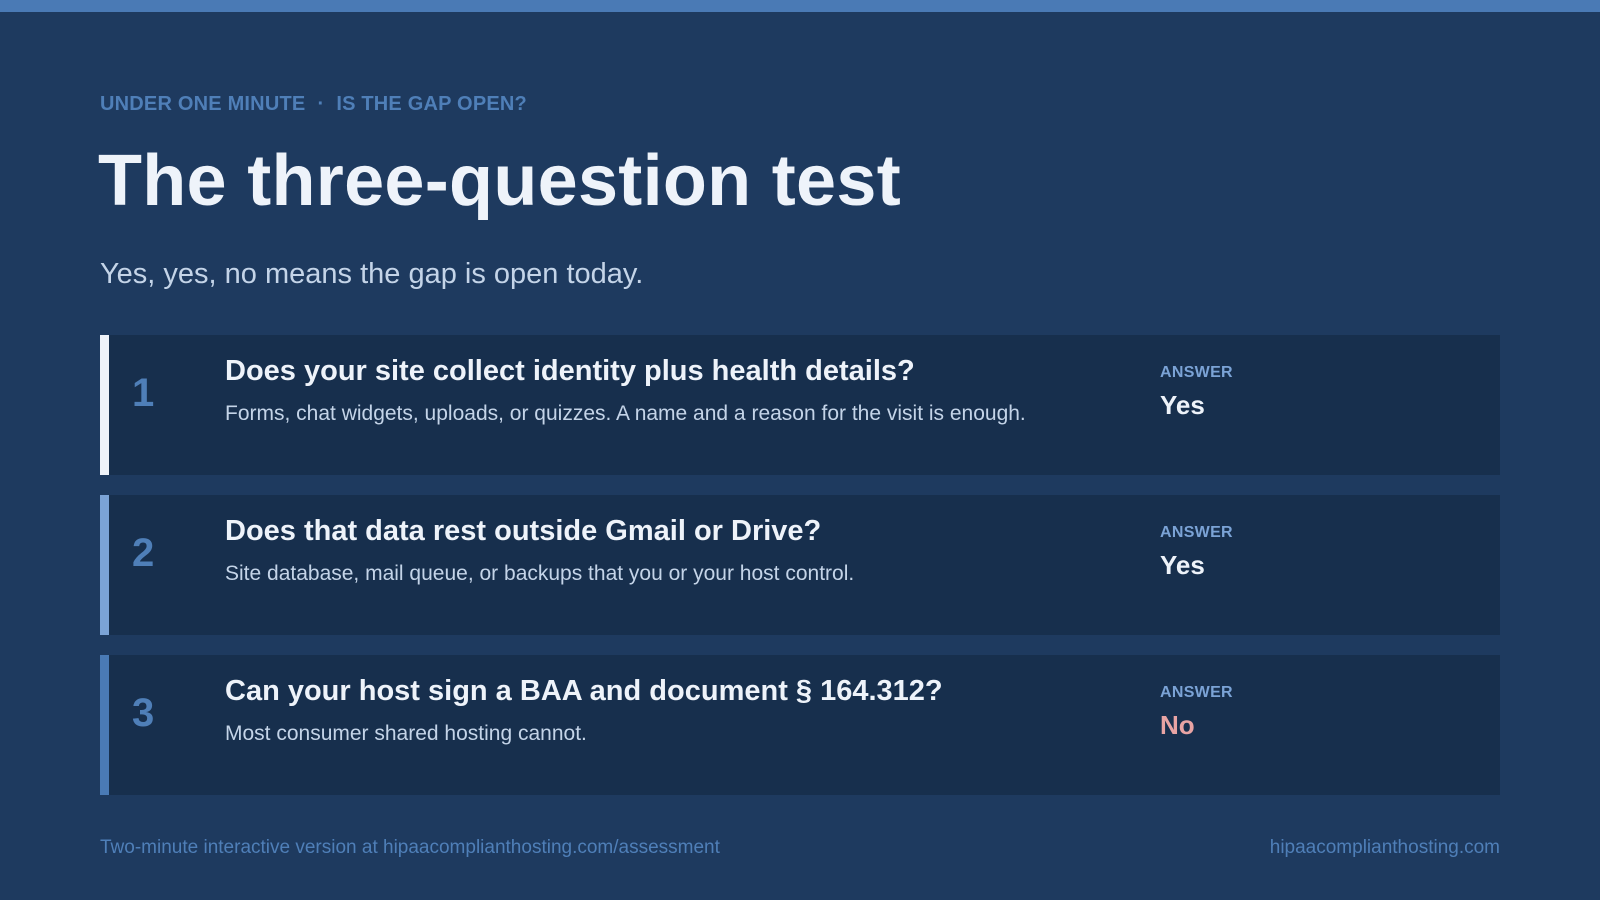  What do you see at coordinates (203, 104) in the screenshot?
I see `kicker-left: UNDER ONE MINUTE` at bounding box center [203, 104].